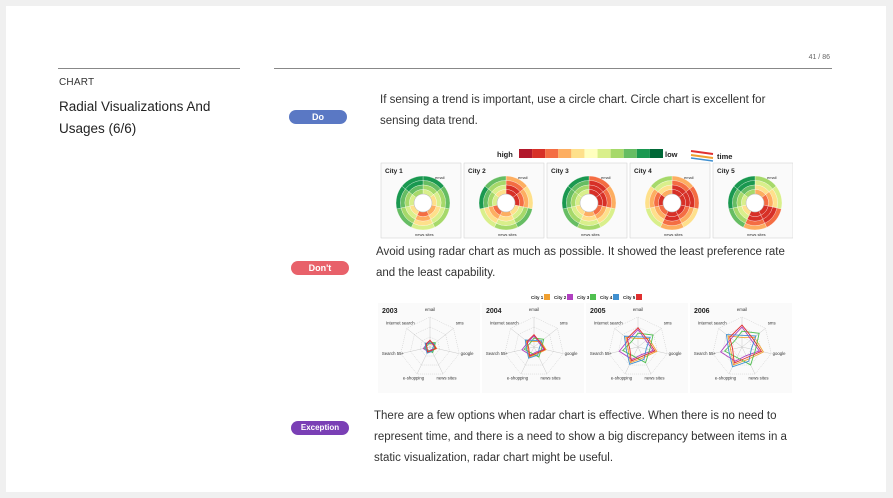  I want to click on city-label: City 3, so click(560, 171).